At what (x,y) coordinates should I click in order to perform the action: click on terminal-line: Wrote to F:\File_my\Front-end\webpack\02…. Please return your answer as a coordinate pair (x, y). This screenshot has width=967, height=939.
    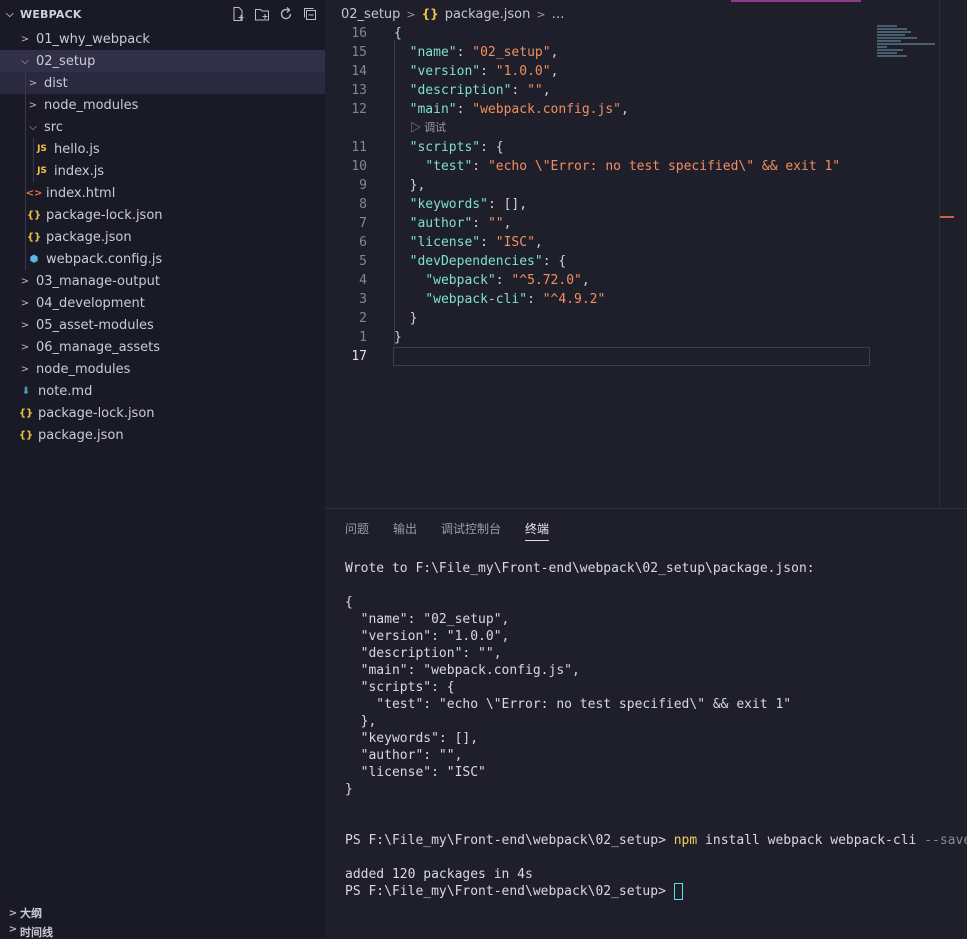
    Looking at the image, I should click on (580, 568).